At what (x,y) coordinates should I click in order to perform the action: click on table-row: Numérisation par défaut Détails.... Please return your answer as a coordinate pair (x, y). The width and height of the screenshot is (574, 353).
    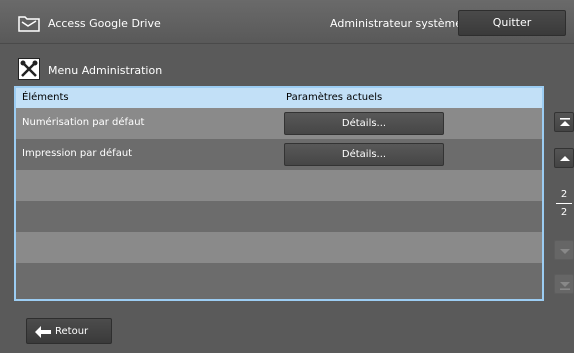
    Looking at the image, I should click on (279, 123).